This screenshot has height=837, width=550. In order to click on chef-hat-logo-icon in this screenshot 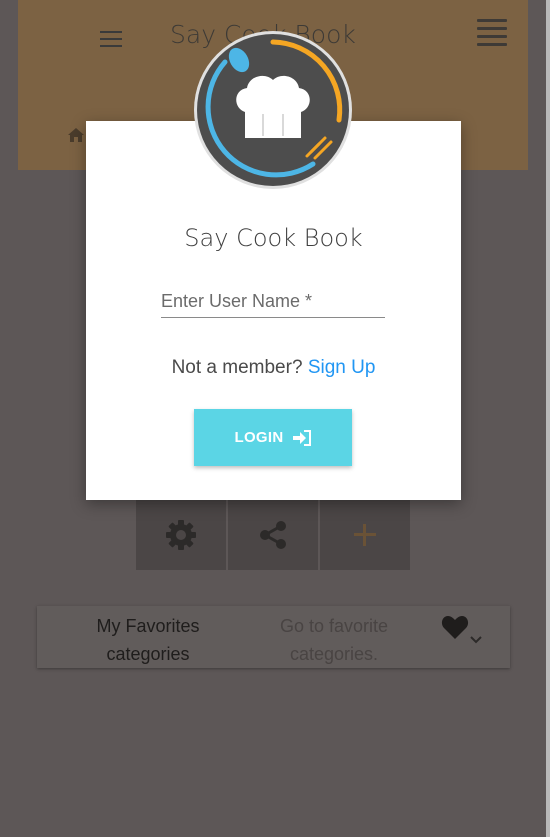, I will do `click(273, 110)`.